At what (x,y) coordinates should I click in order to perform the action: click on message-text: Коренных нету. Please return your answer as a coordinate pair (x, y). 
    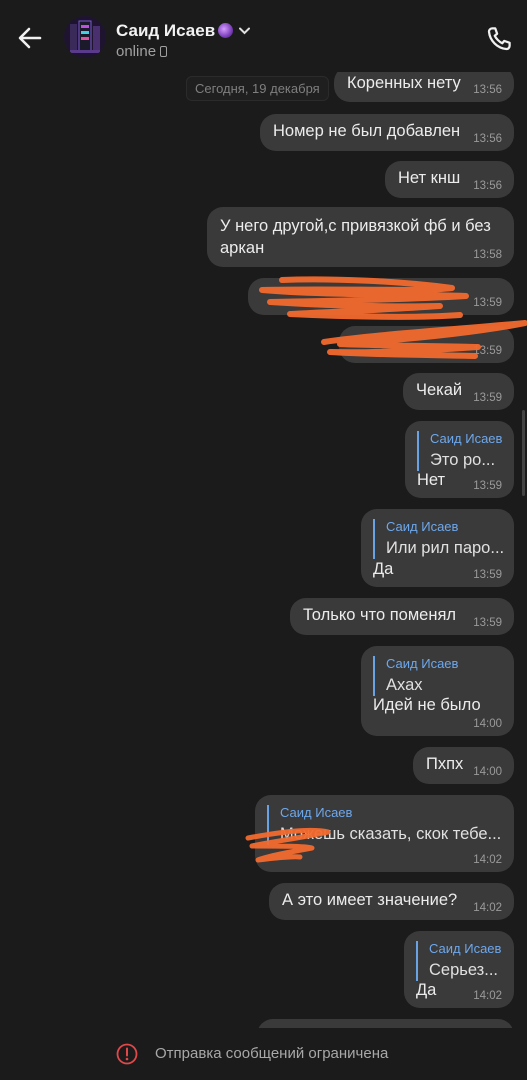
    Looking at the image, I should click on (404, 83).